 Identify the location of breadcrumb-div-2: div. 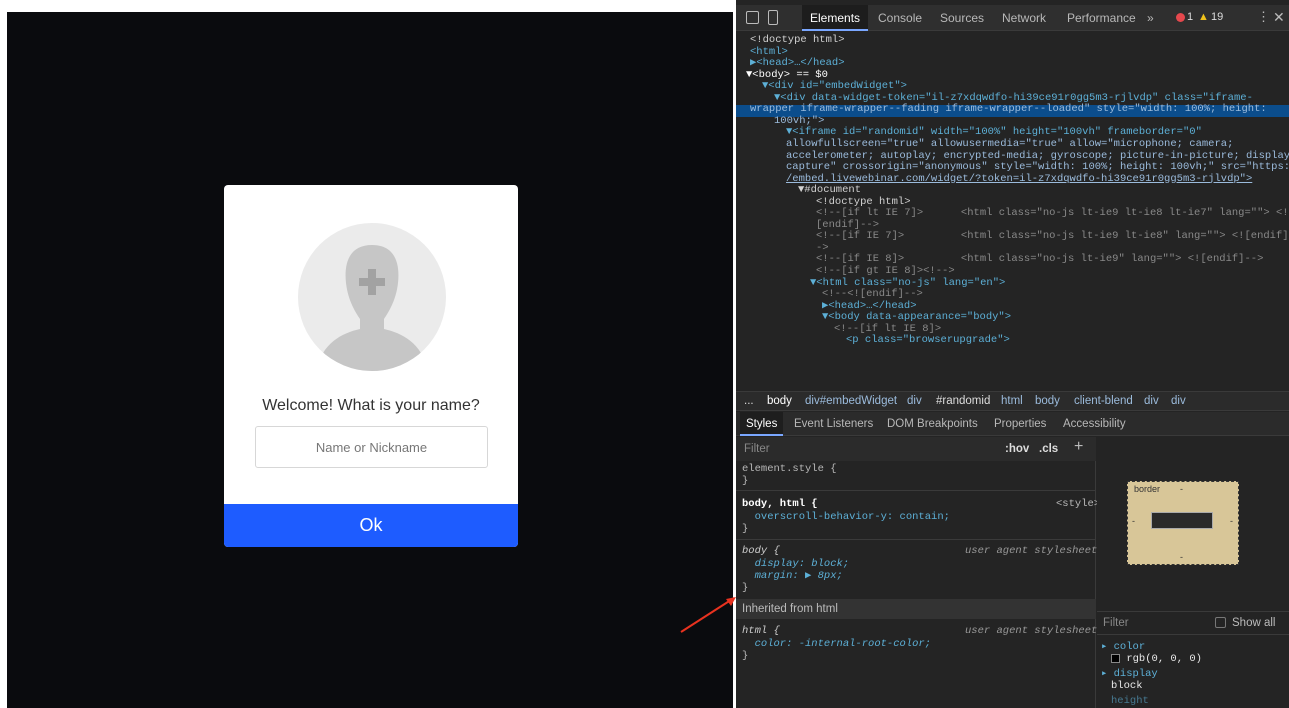
(1151, 401).